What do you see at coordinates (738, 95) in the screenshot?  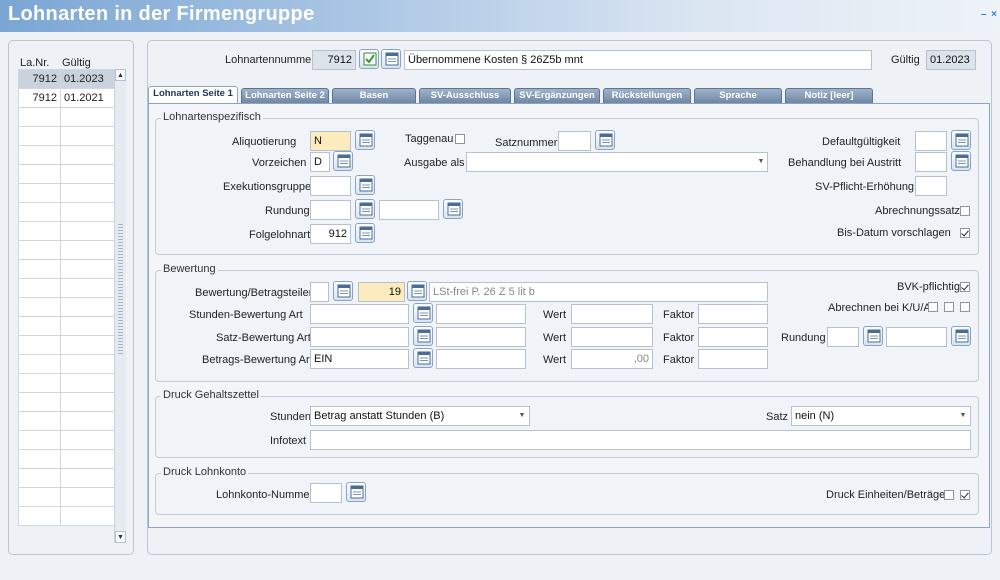 I see `tab-sprache: Sprache` at bounding box center [738, 95].